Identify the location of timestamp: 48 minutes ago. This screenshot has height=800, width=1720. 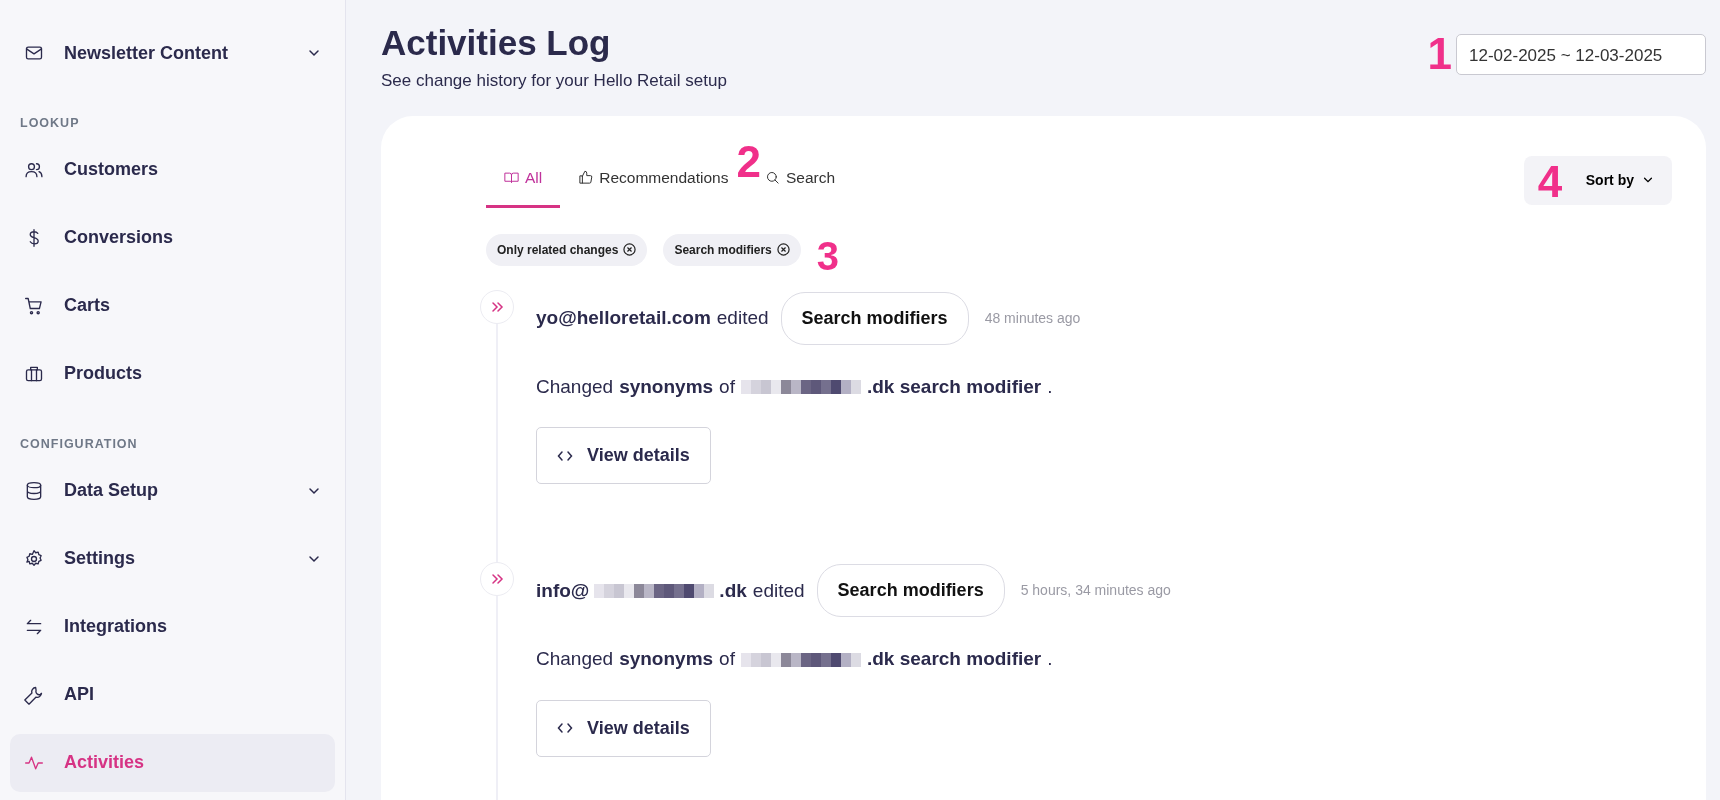
(1032, 318).